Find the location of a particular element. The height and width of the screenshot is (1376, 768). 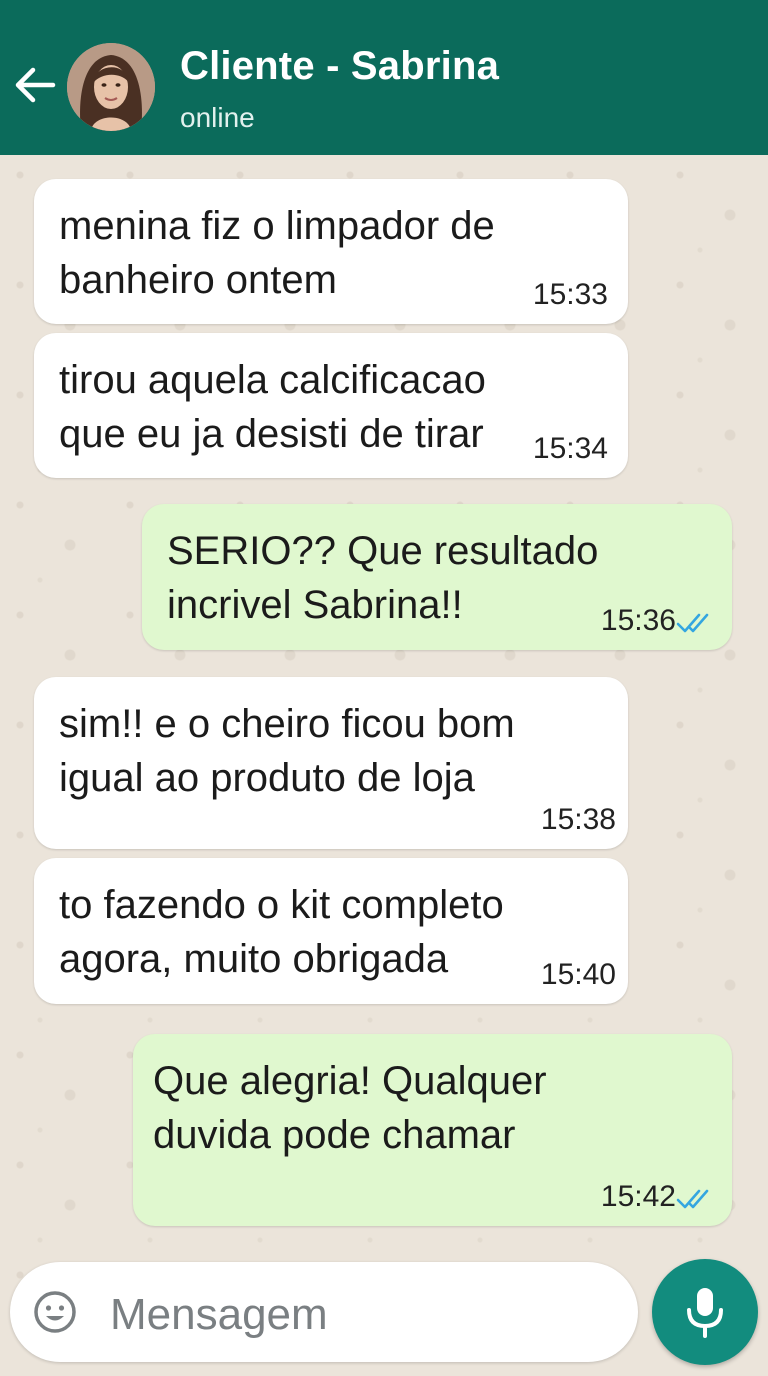

message-time: 15:40 is located at coordinates (578, 974).